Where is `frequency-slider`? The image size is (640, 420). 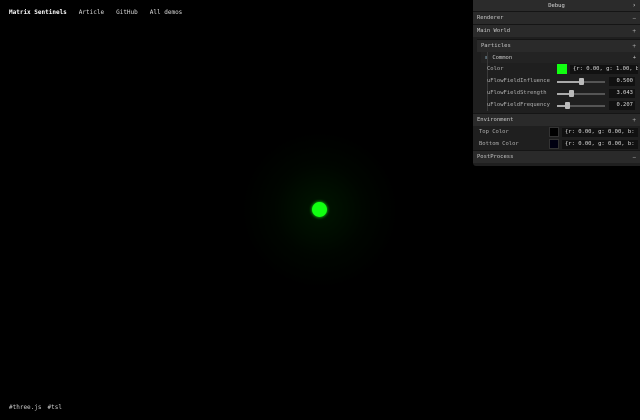 frequency-slider is located at coordinates (581, 105).